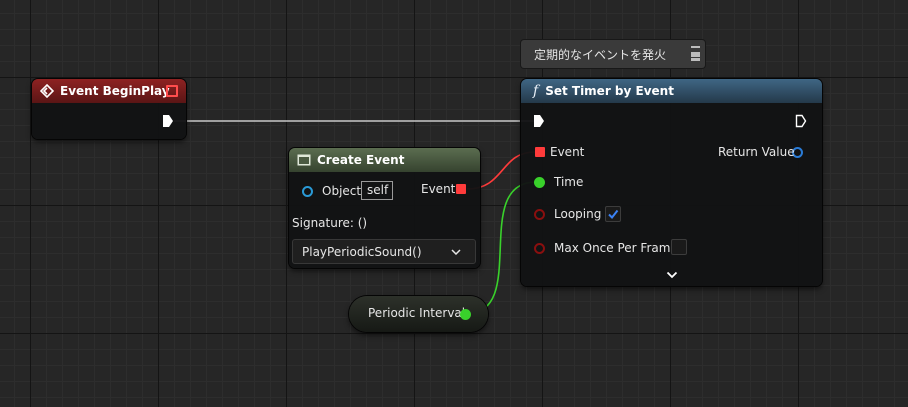 The image size is (908, 407). I want to click on delegate-output-pin, so click(172, 91).